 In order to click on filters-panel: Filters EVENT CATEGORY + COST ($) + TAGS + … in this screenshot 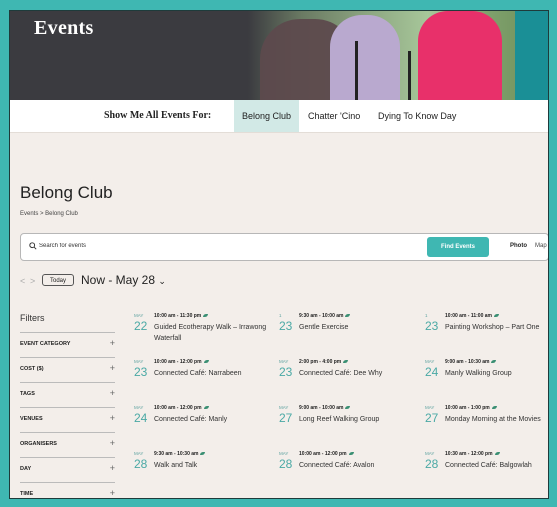, I will do `click(67, 405)`.